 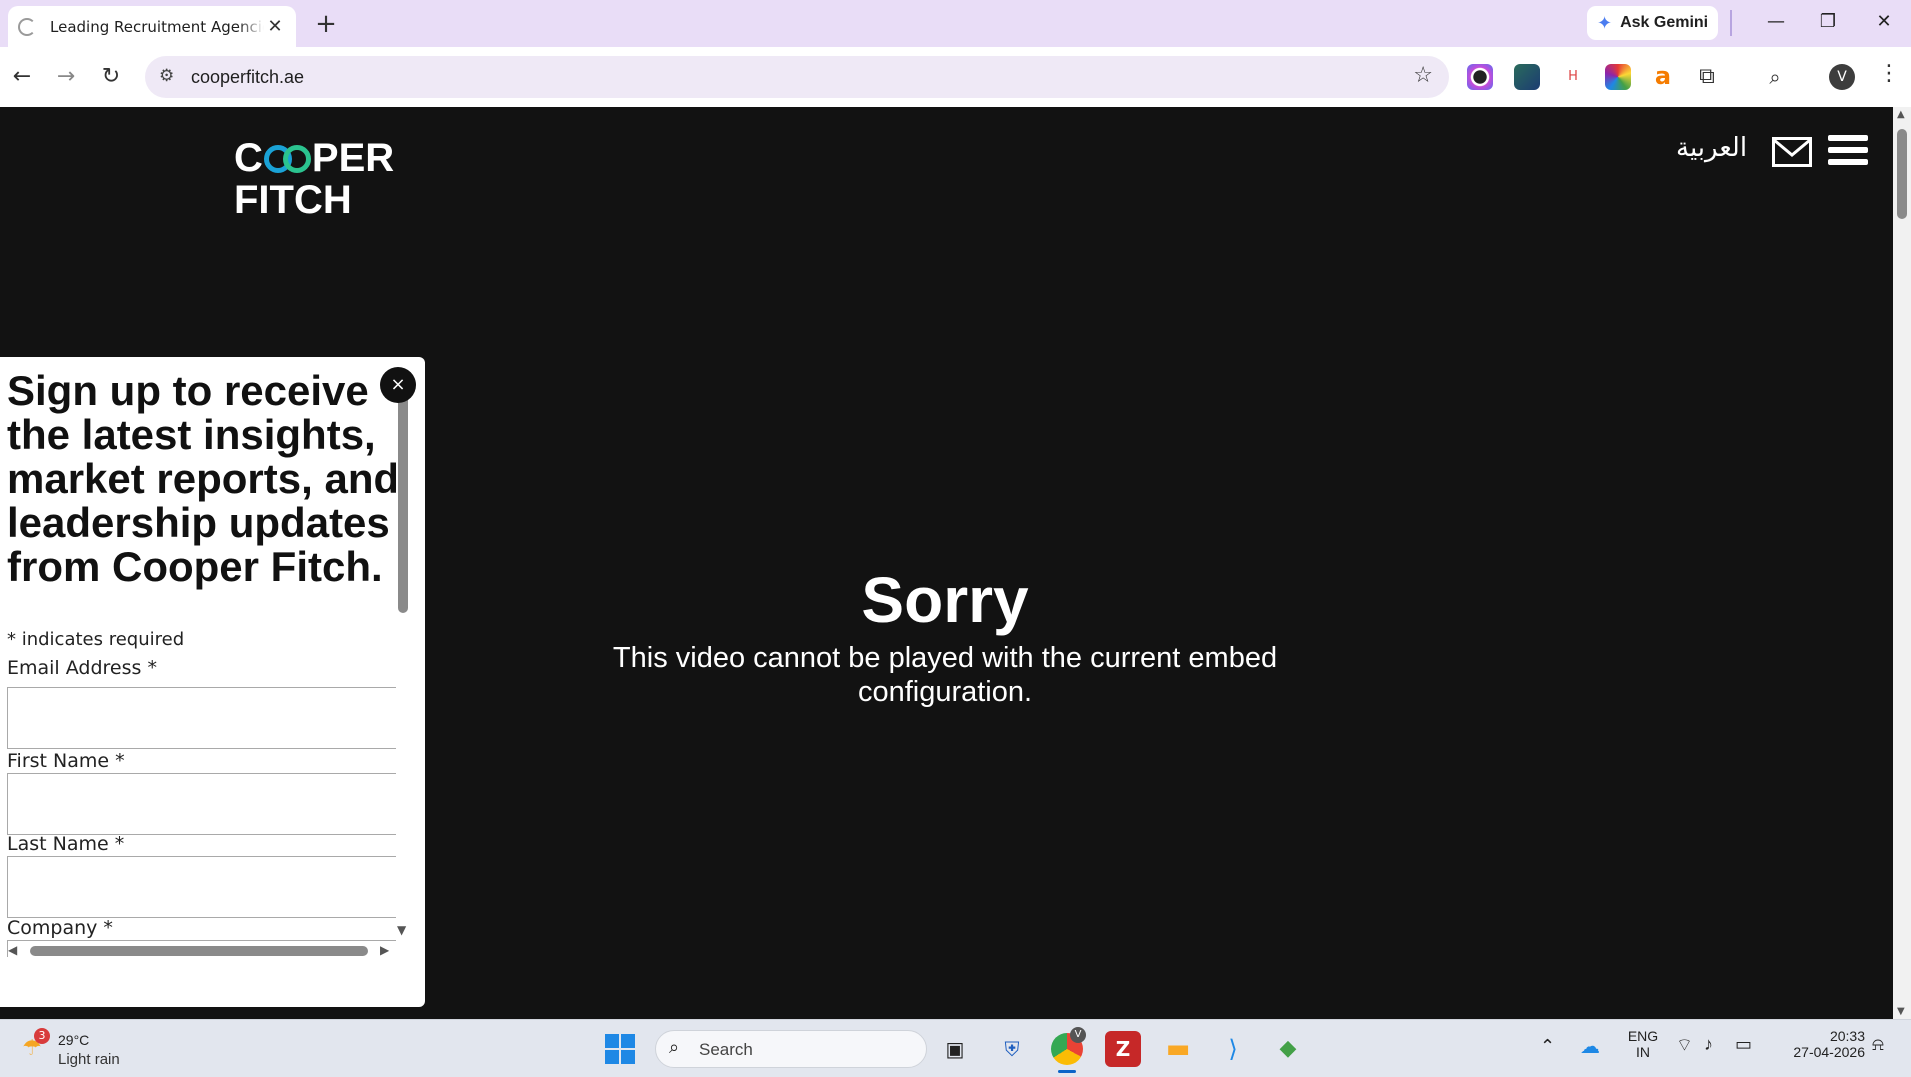 I want to click on tab-close-button: ✕, so click(x=275, y=26).